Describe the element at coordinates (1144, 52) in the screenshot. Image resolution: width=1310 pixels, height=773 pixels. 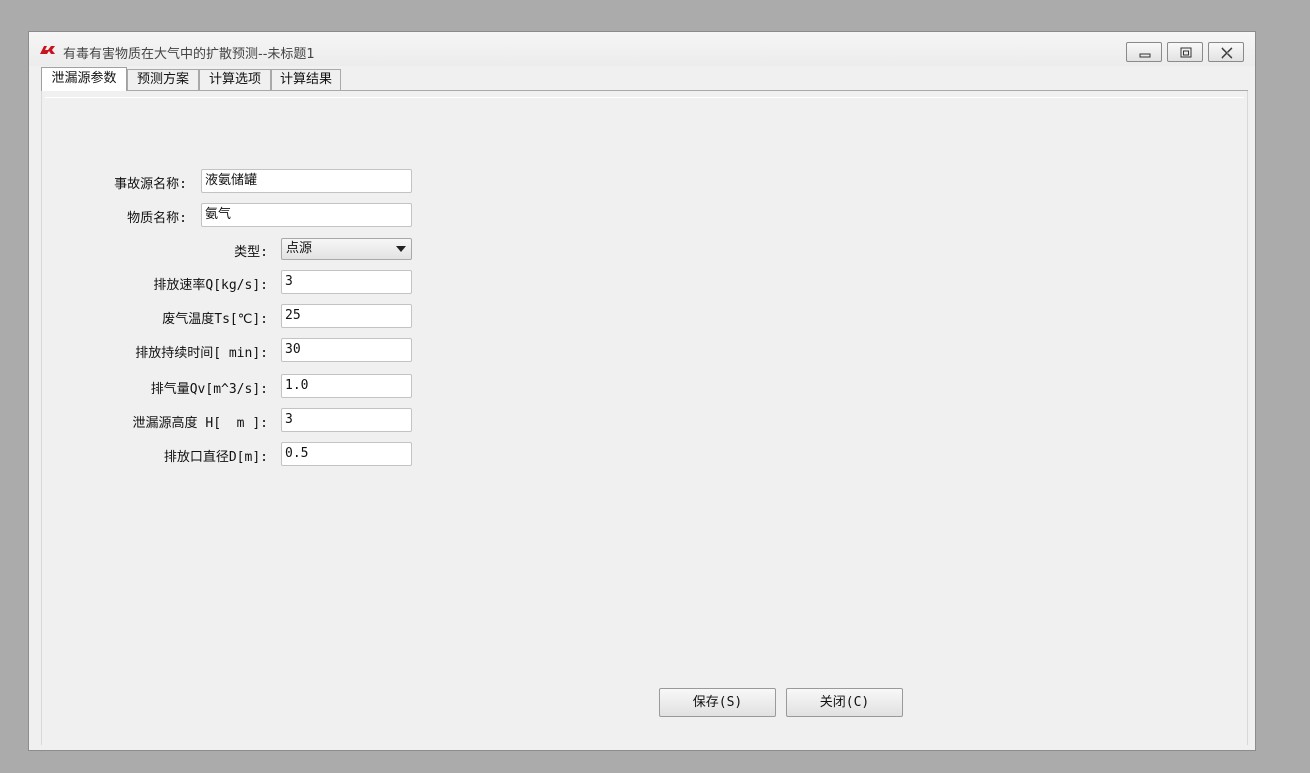
I see `minimize-button` at that location.